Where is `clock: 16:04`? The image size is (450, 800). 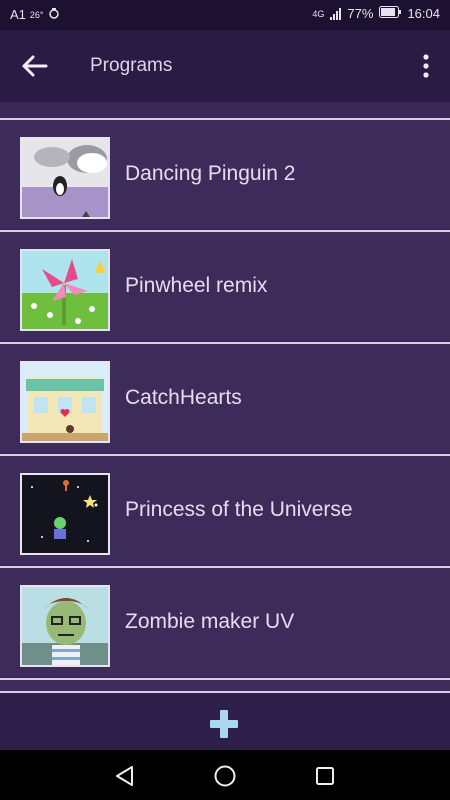 clock: 16:04 is located at coordinates (423, 13).